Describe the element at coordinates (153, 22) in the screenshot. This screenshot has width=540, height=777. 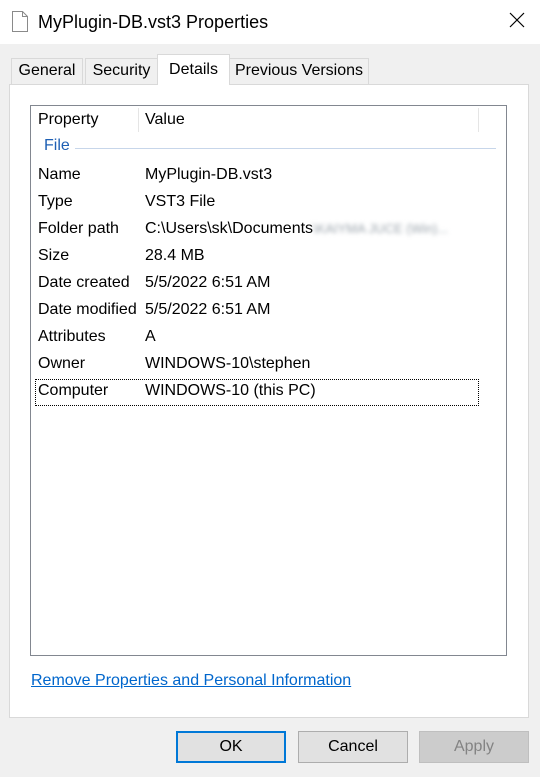
I see `window-title: MyPlugin-DB.vst3 Properties` at that location.